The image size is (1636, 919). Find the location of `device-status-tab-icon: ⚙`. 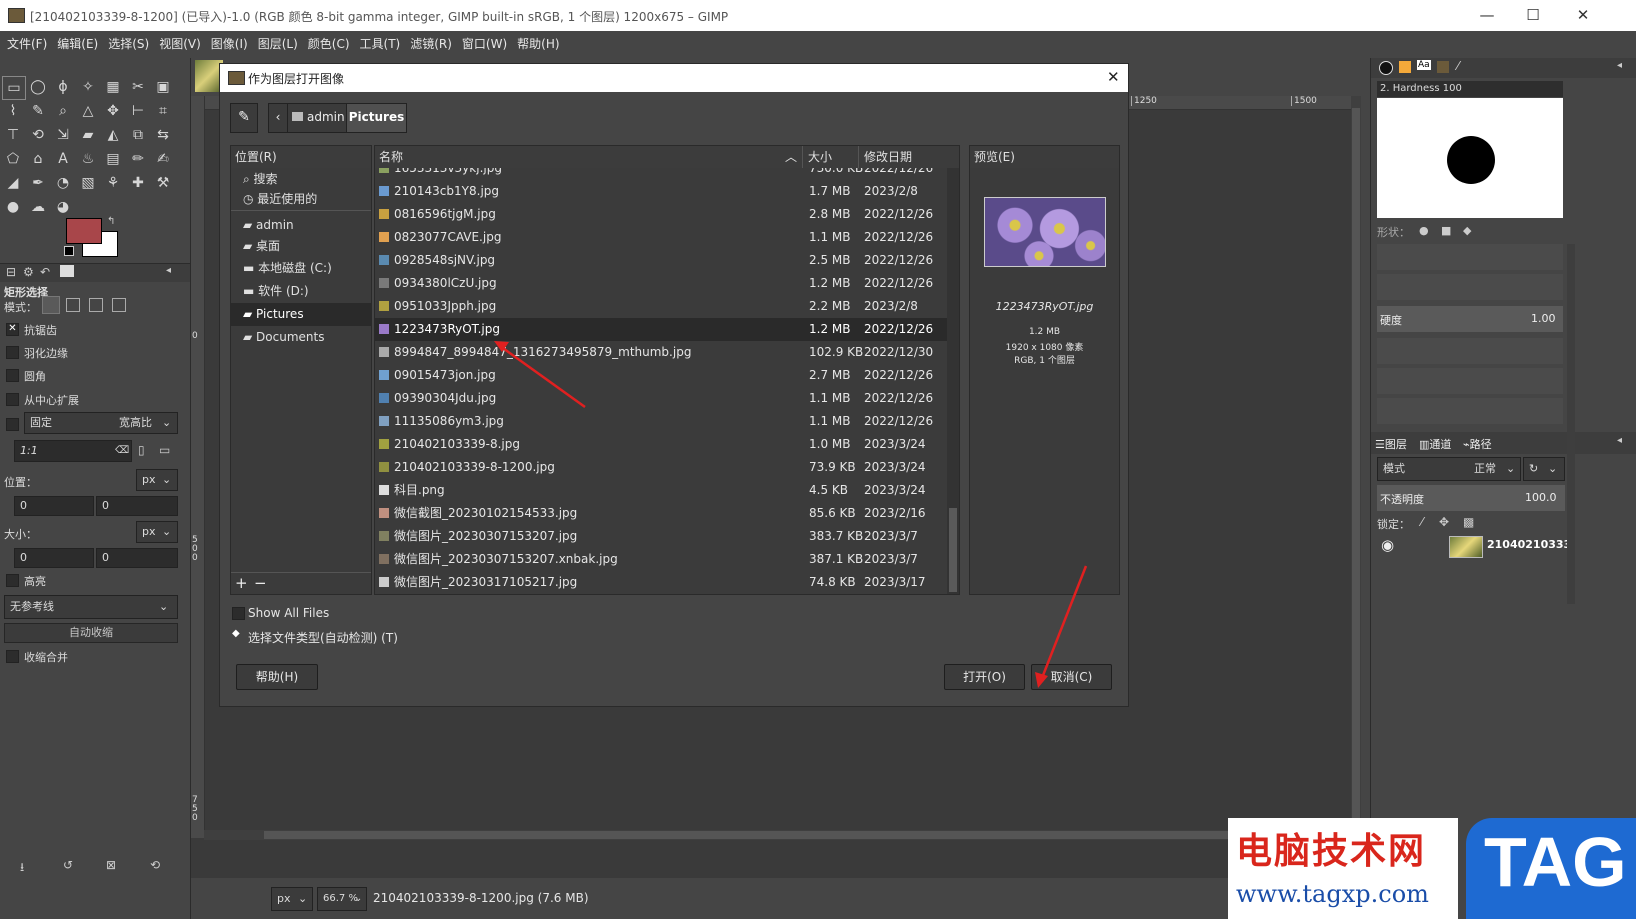

device-status-tab-icon: ⚙ is located at coordinates (28, 272).